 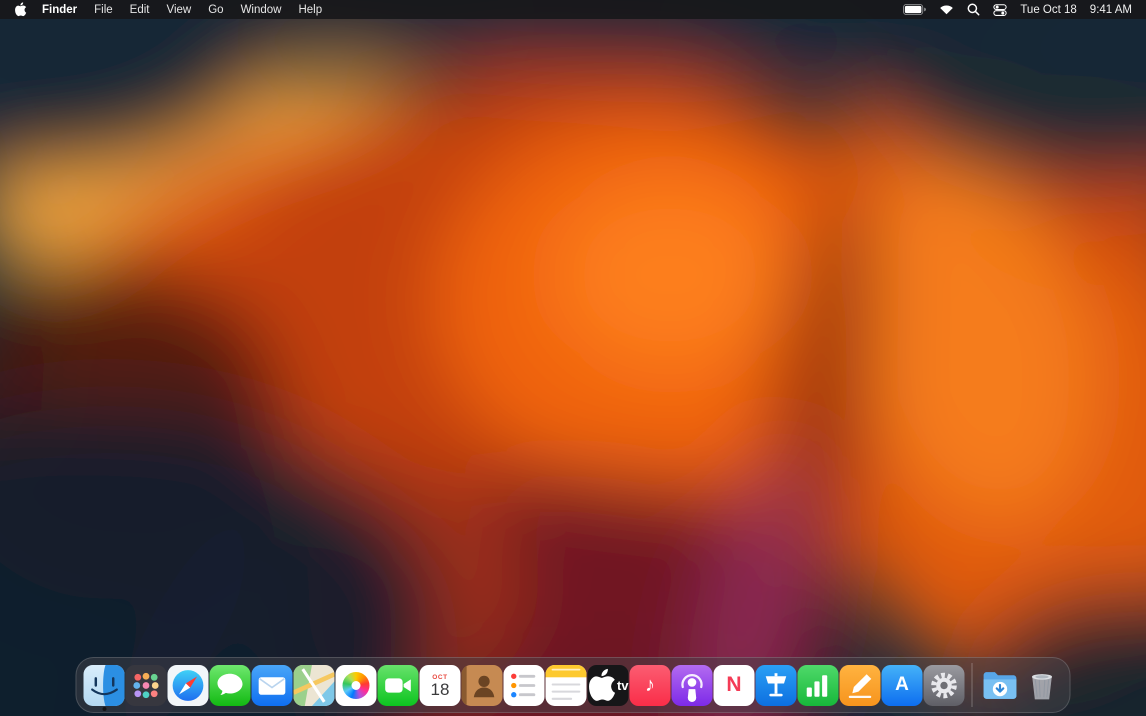 I want to click on dock-item-finder, so click(x=104, y=687).